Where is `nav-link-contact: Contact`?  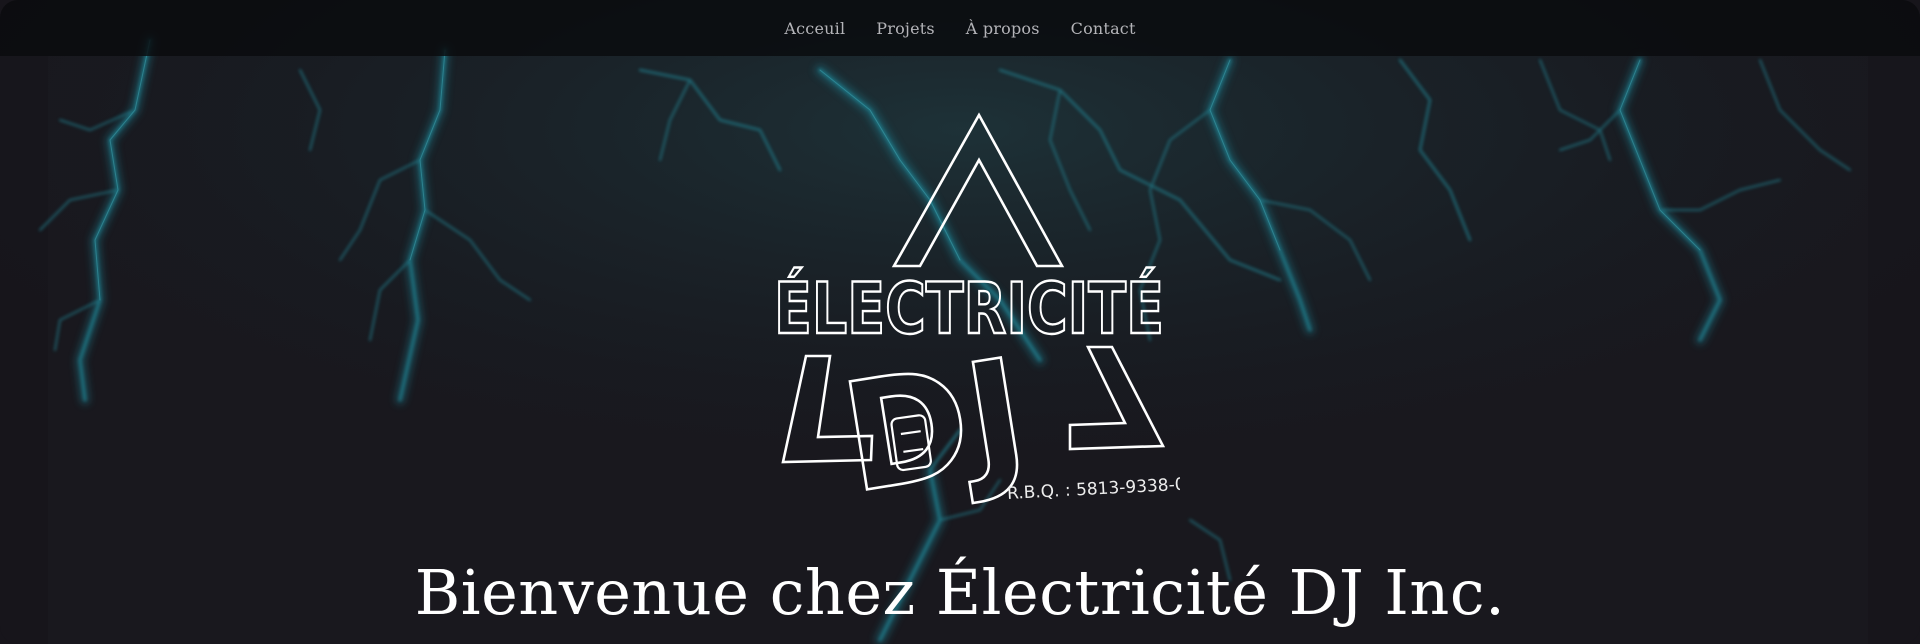 nav-link-contact: Contact is located at coordinates (1103, 28).